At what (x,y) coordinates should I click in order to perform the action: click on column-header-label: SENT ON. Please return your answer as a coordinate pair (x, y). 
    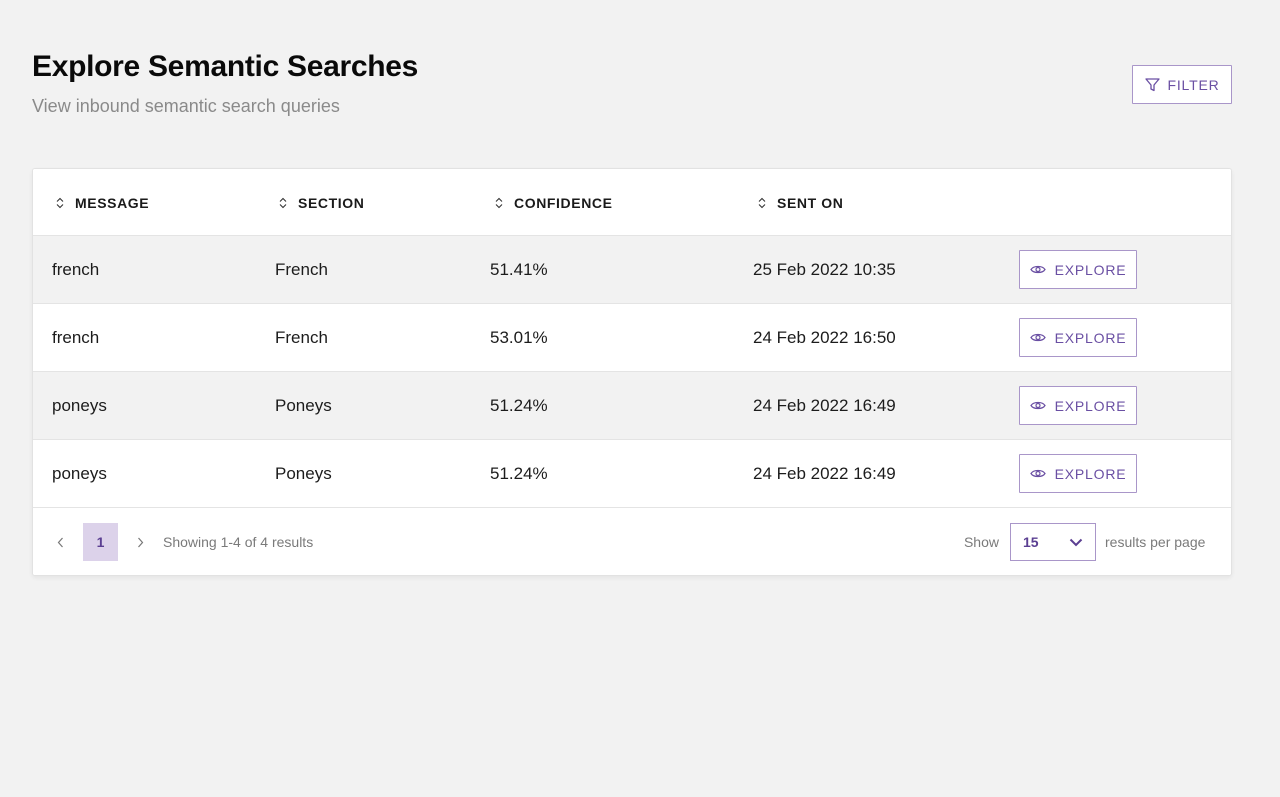
    Looking at the image, I should click on (810, 202).